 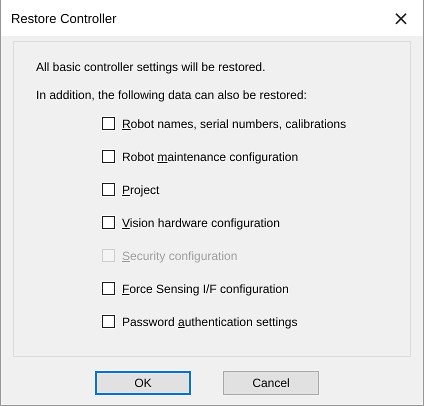 What do you see at coordinates (205, 289) in the screenshot?
I see `option-label: Force Sensing I/F configuration` at bounding box center [205, 289].